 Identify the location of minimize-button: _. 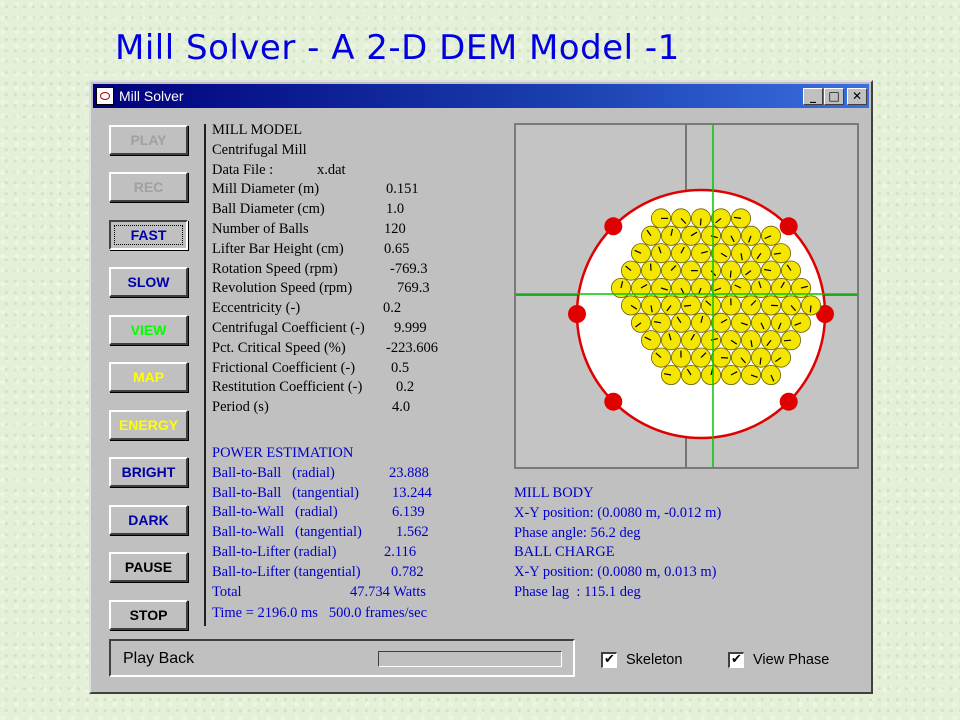
(813, 96).